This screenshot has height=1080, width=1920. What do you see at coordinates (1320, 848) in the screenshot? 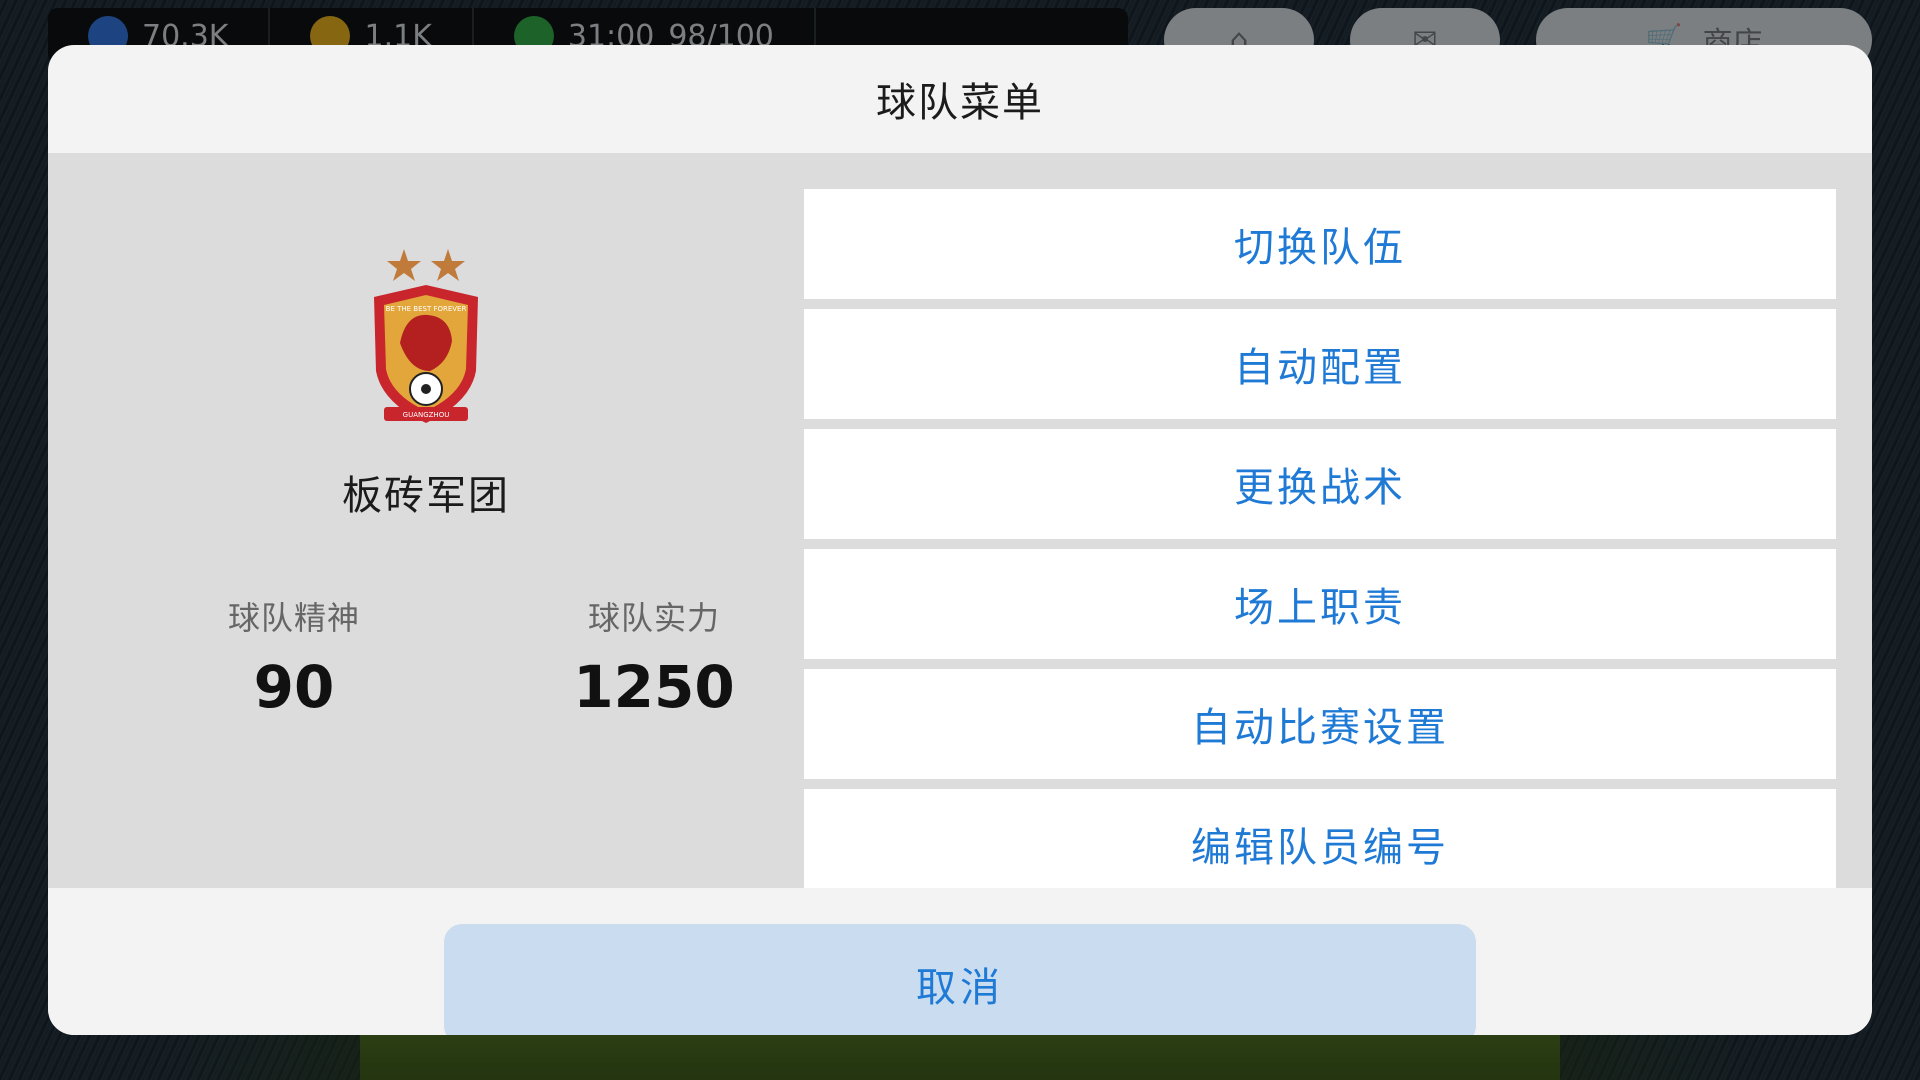
I see `menu-item-label: 编辑队员编号` at bounding box center [1320, 848].